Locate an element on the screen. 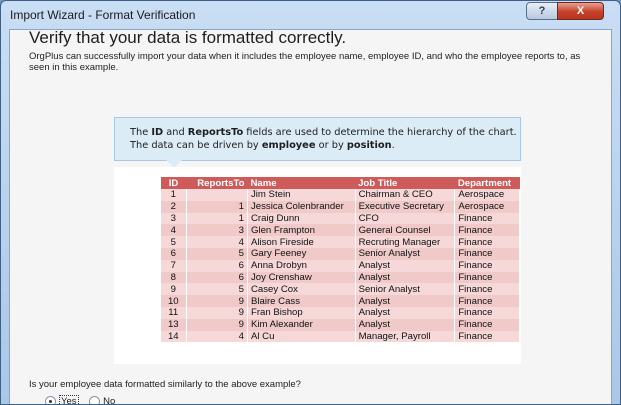 This screenshot has height=405, width=621. yes-radio is located at coordinates (50, 400).